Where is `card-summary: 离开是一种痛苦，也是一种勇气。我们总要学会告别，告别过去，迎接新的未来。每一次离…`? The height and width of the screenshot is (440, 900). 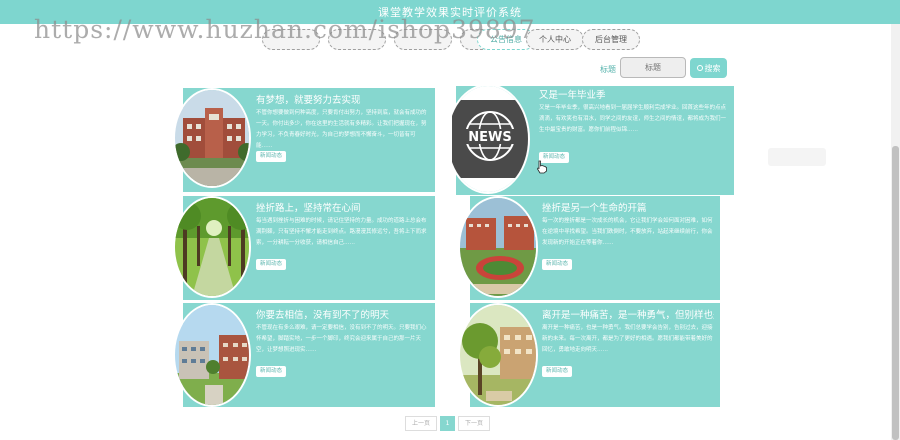 card-summary: 离开是一种痛苦，也是一种勇气。我们总要学会告别，告别过去，迎接新的未来。每一次离… is located at coordinates (627, 339).